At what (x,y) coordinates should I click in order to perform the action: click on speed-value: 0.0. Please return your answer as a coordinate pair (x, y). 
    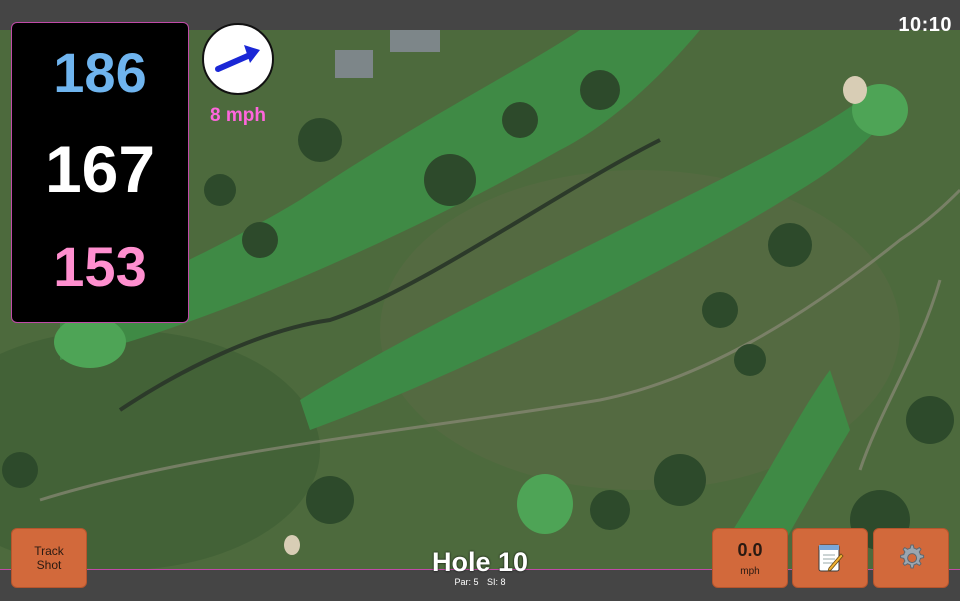
    Looking at the image, I should click on (750, 549).